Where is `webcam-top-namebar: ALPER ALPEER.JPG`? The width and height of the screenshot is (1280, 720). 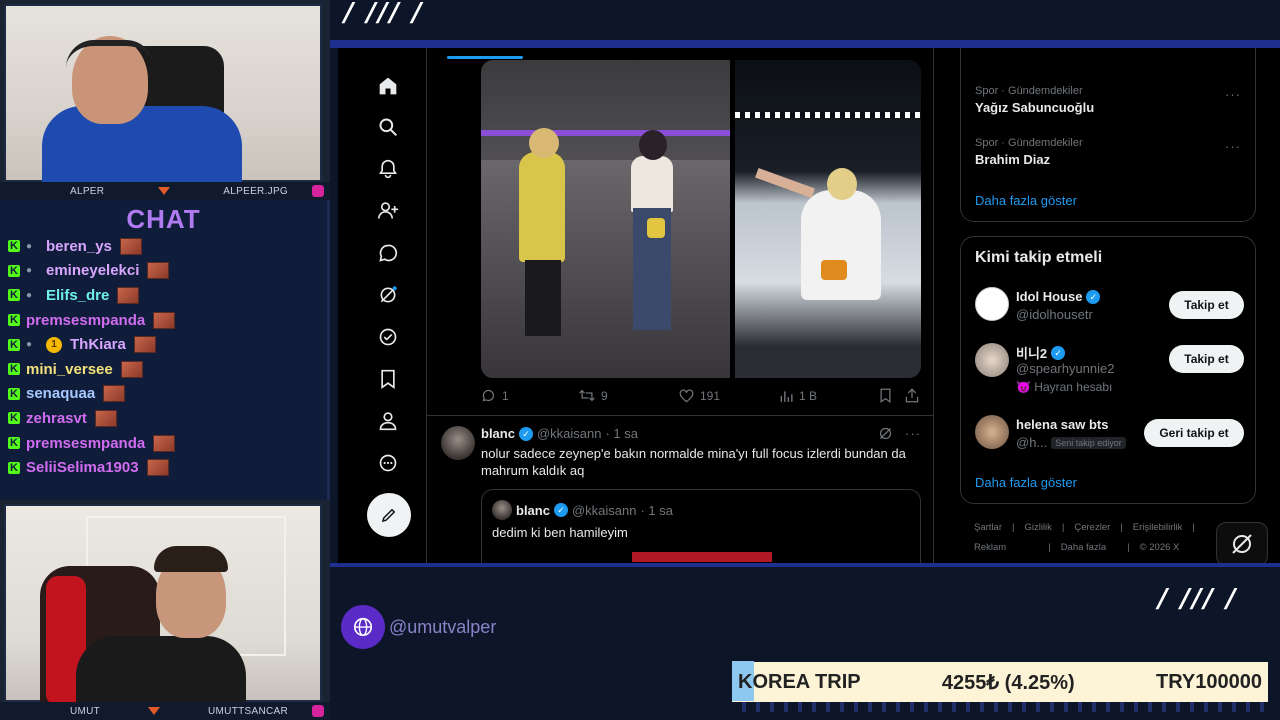 webcam-top-namebar: ALPER ALPEER.JPG is located at coordinates (165, 191).